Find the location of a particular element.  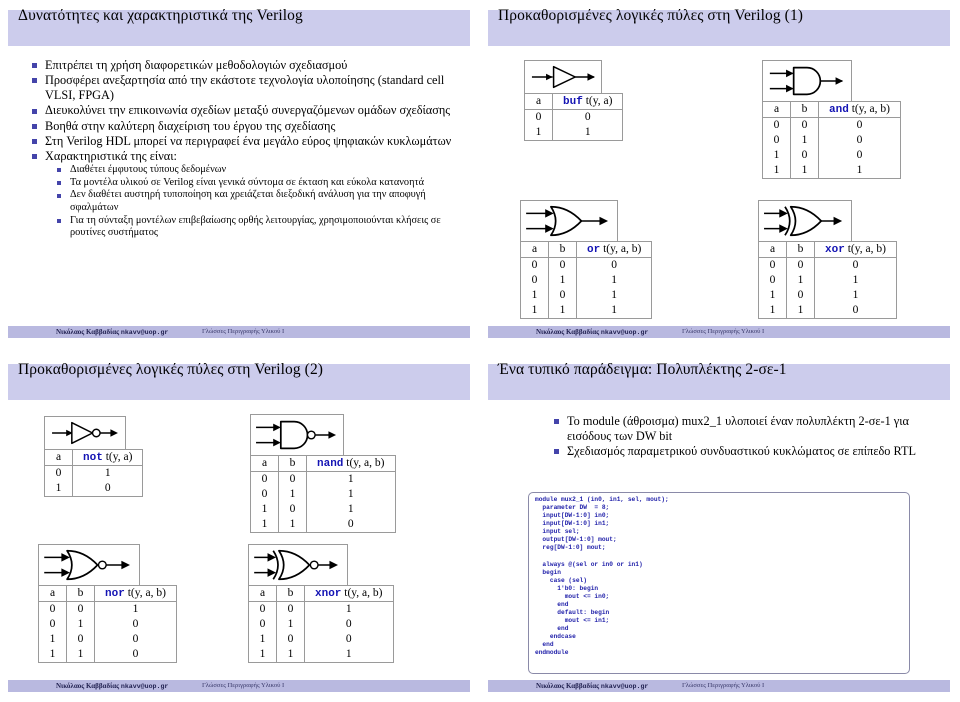

col-out: or t(y, a, b) is located at coordinates (614, 249).